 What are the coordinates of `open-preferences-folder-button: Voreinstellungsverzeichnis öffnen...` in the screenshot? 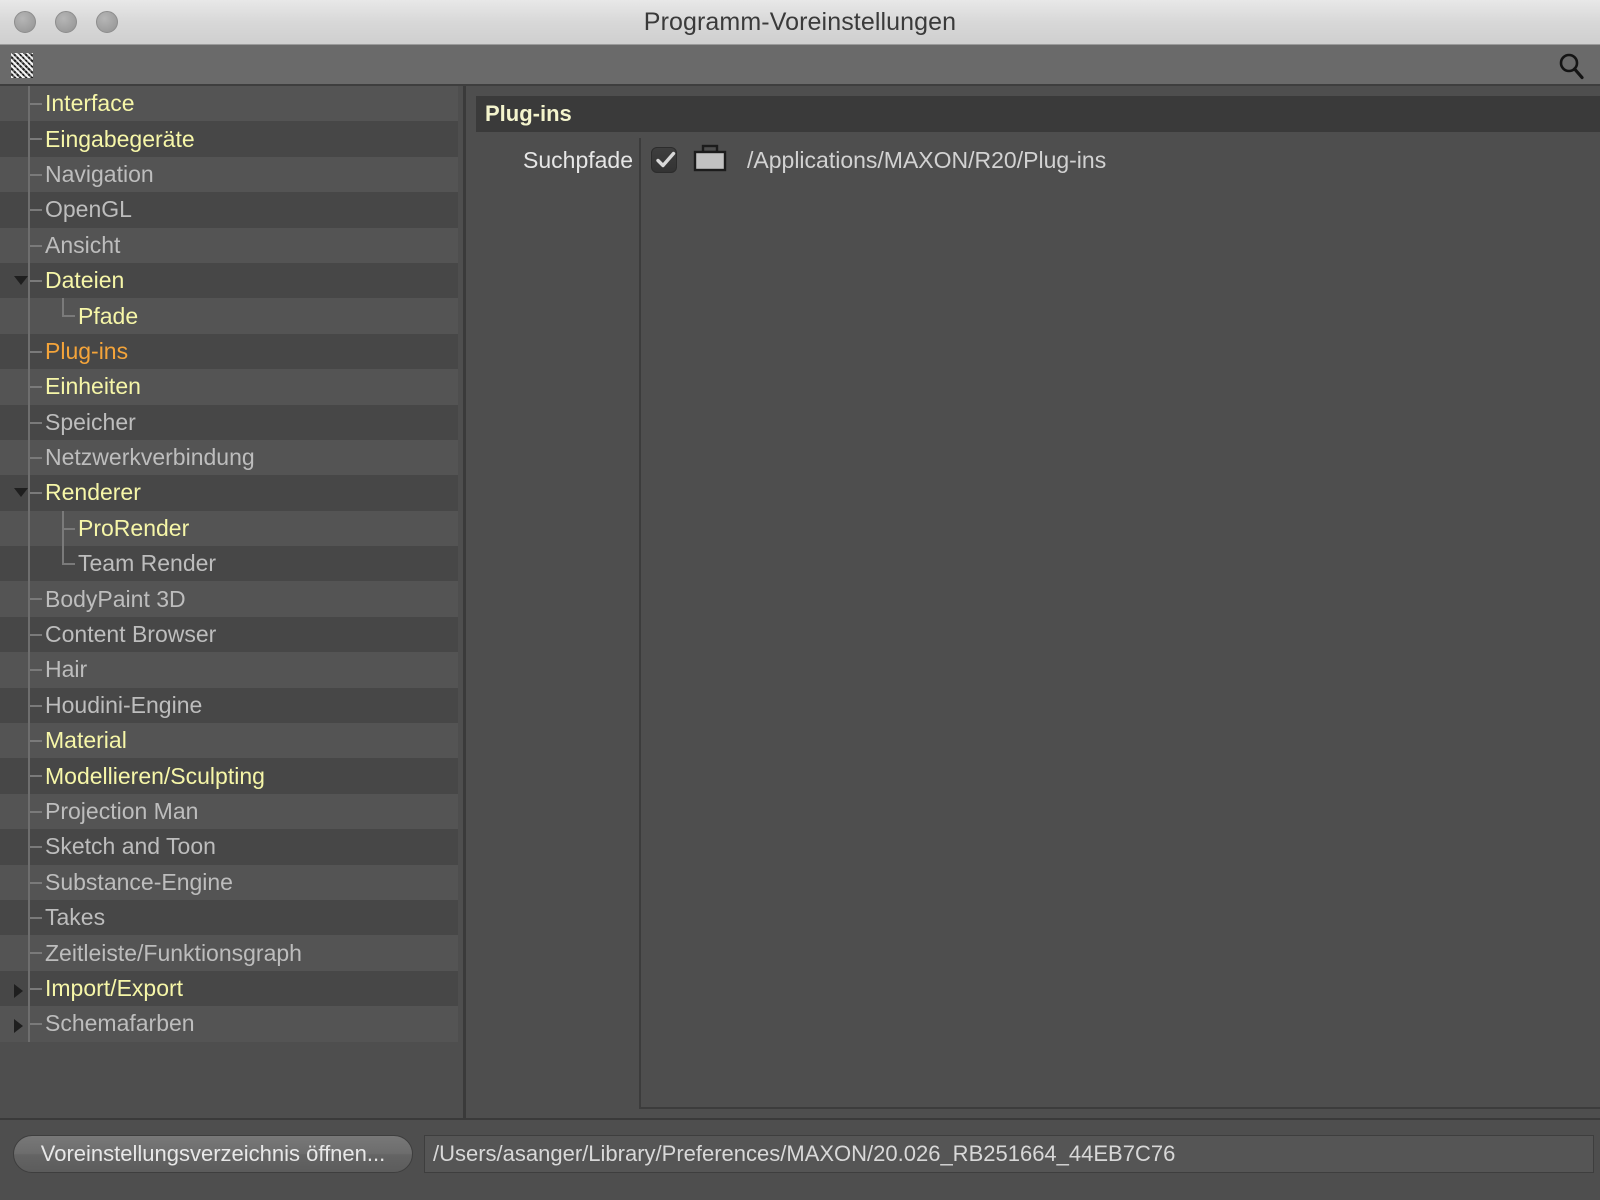 It's located at (213, 1154).